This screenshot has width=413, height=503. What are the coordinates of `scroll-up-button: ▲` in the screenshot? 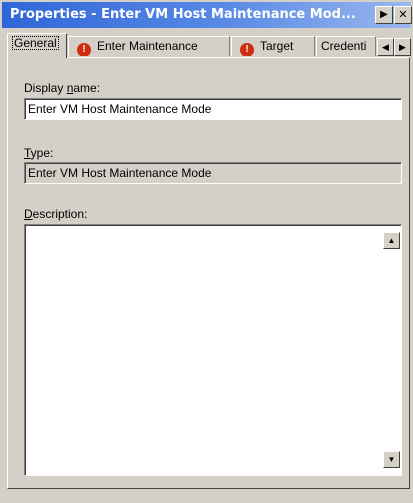 It's located at (391, 240).